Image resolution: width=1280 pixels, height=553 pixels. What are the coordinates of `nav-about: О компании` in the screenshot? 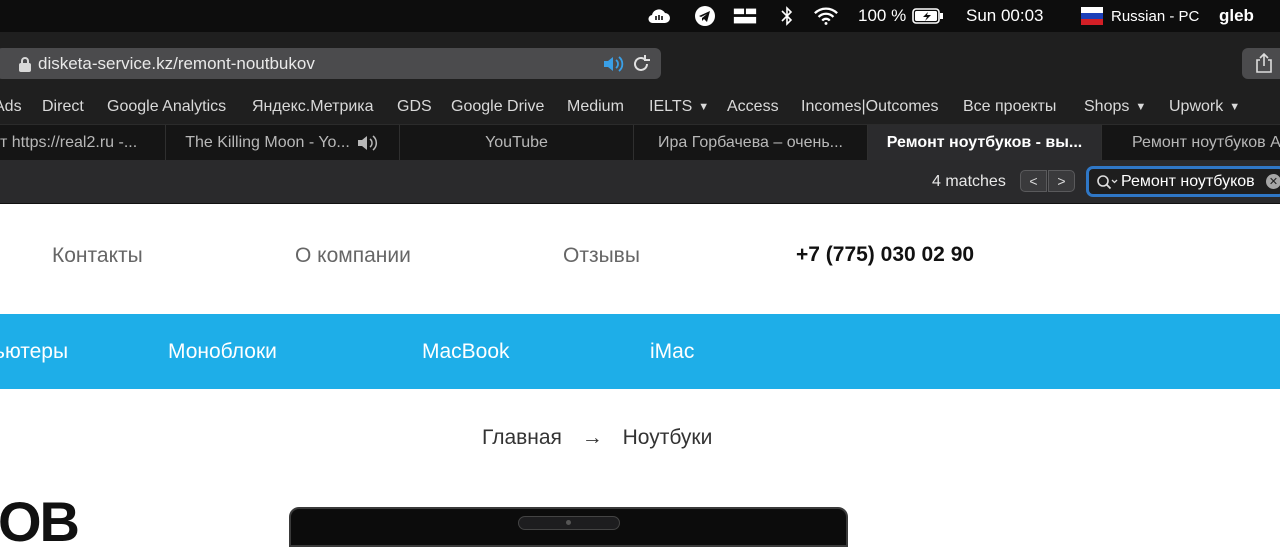 It's located at (353, 256).